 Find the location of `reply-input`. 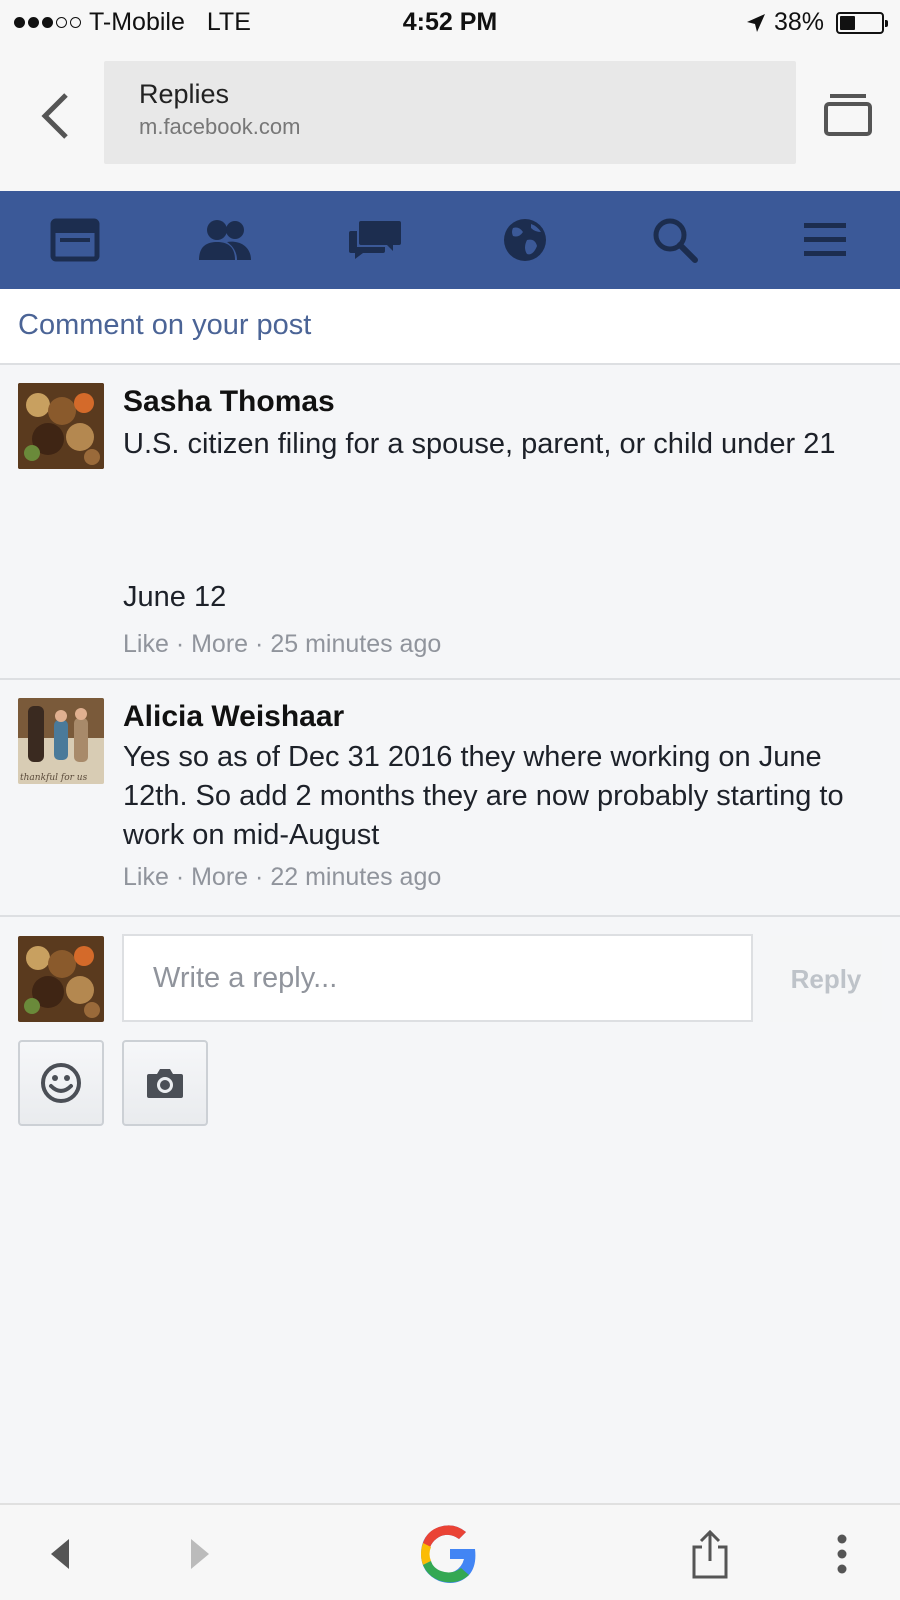

reply-input is located at coordinates (437, 978).